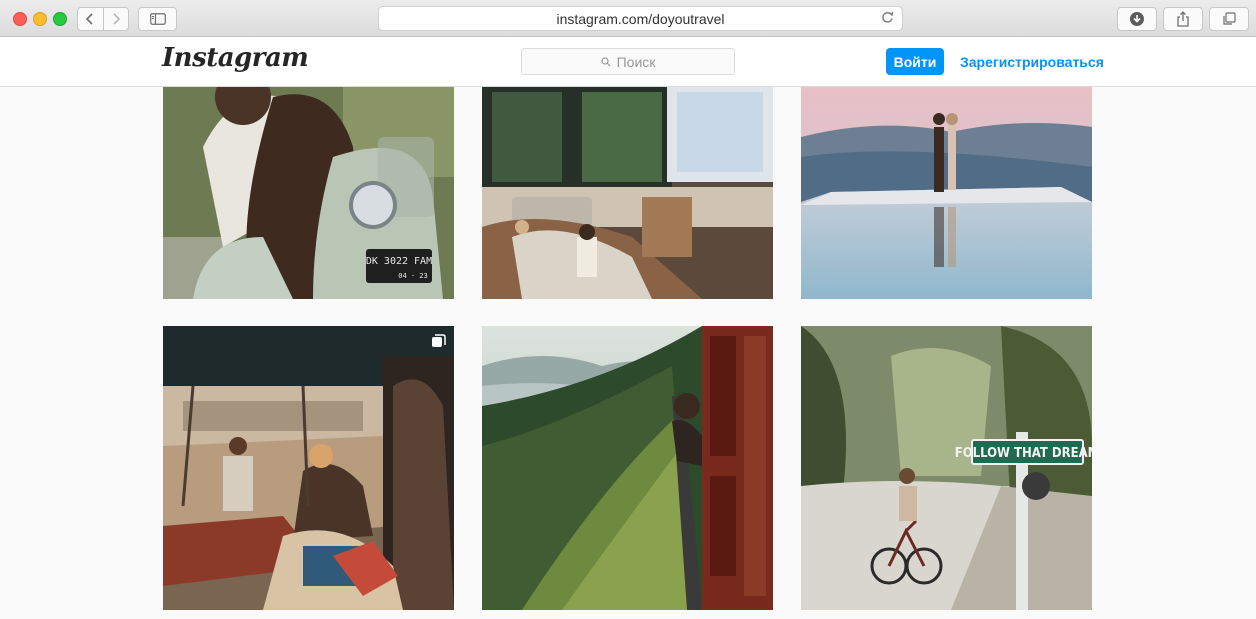 Image resolution: width=1256 pixels, height=619 pixels. I want to click on sidebar-icon, so click(157, 19).